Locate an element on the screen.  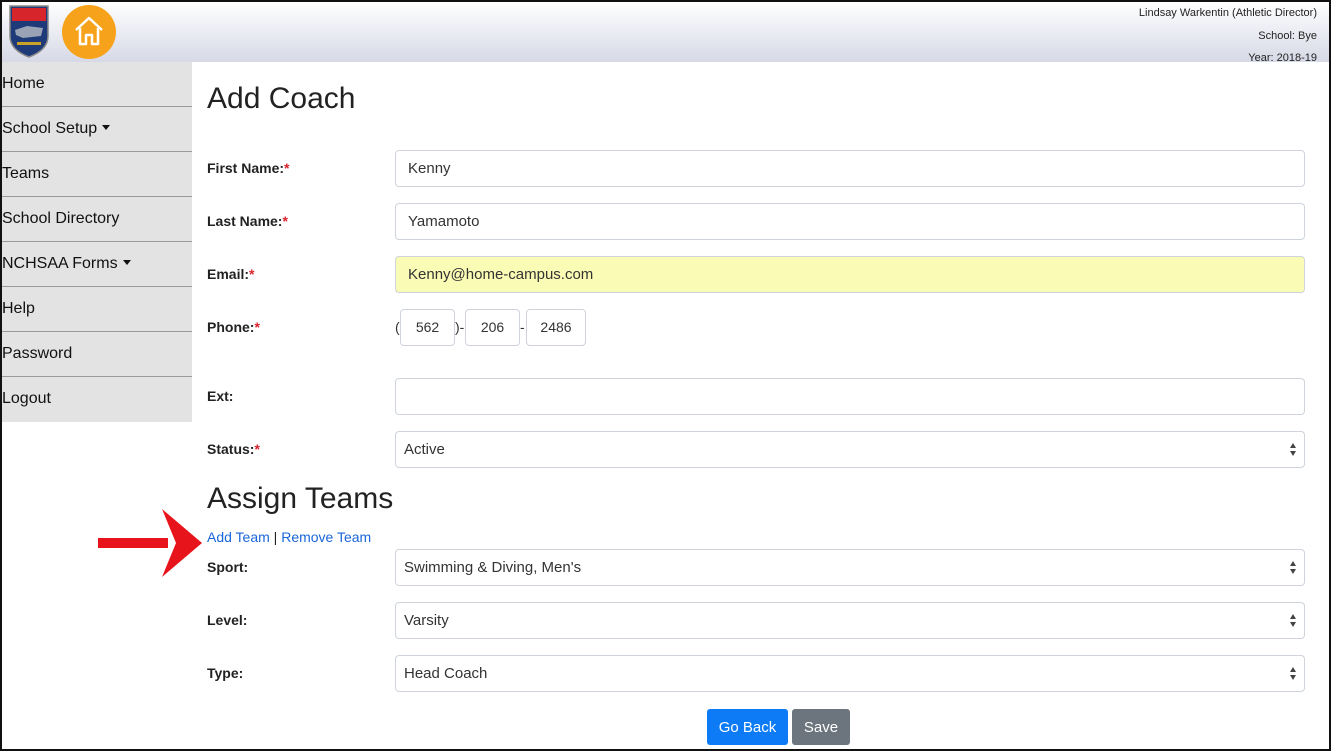
level-label: Level: is located at coordinates (227, 620).